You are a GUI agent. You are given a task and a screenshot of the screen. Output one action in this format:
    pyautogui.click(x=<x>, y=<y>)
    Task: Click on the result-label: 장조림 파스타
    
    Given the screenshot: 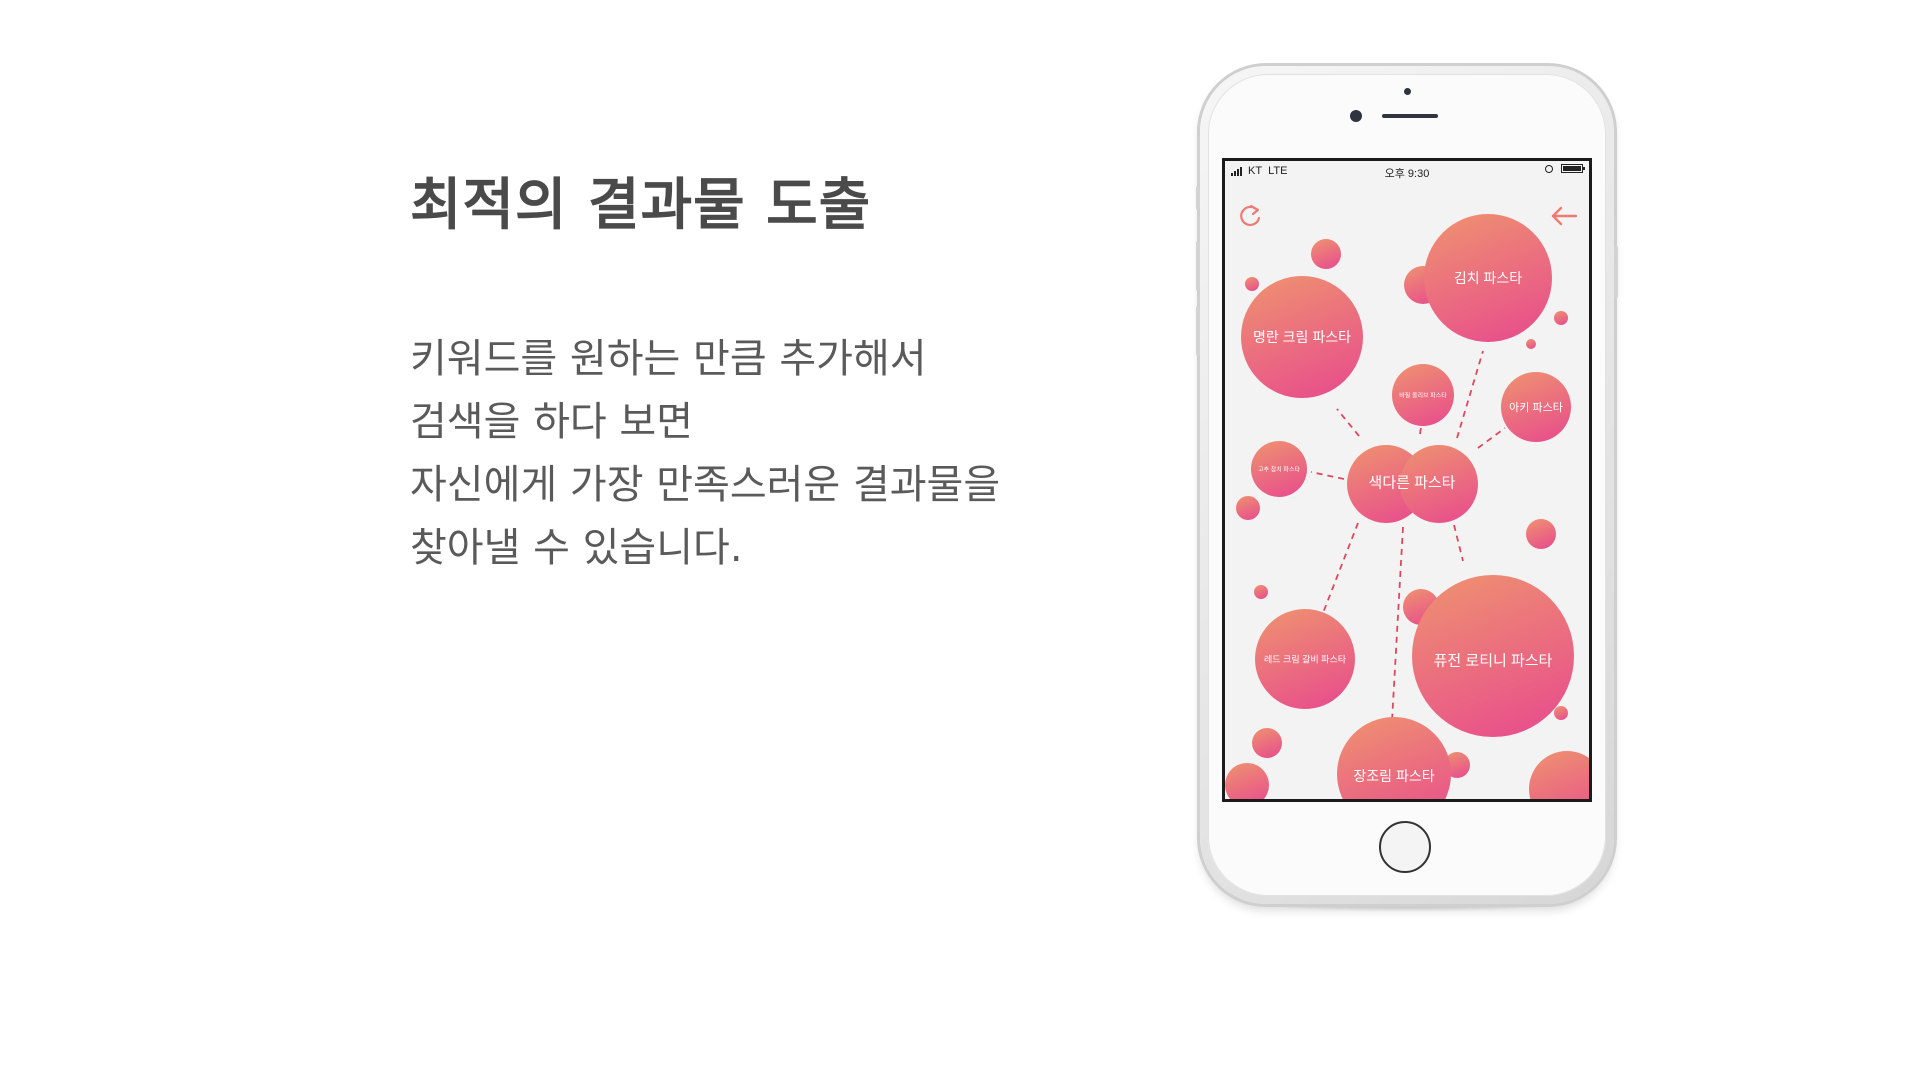 What is the action you would take?
    pyautogui.click(x=1393, y=776)
    